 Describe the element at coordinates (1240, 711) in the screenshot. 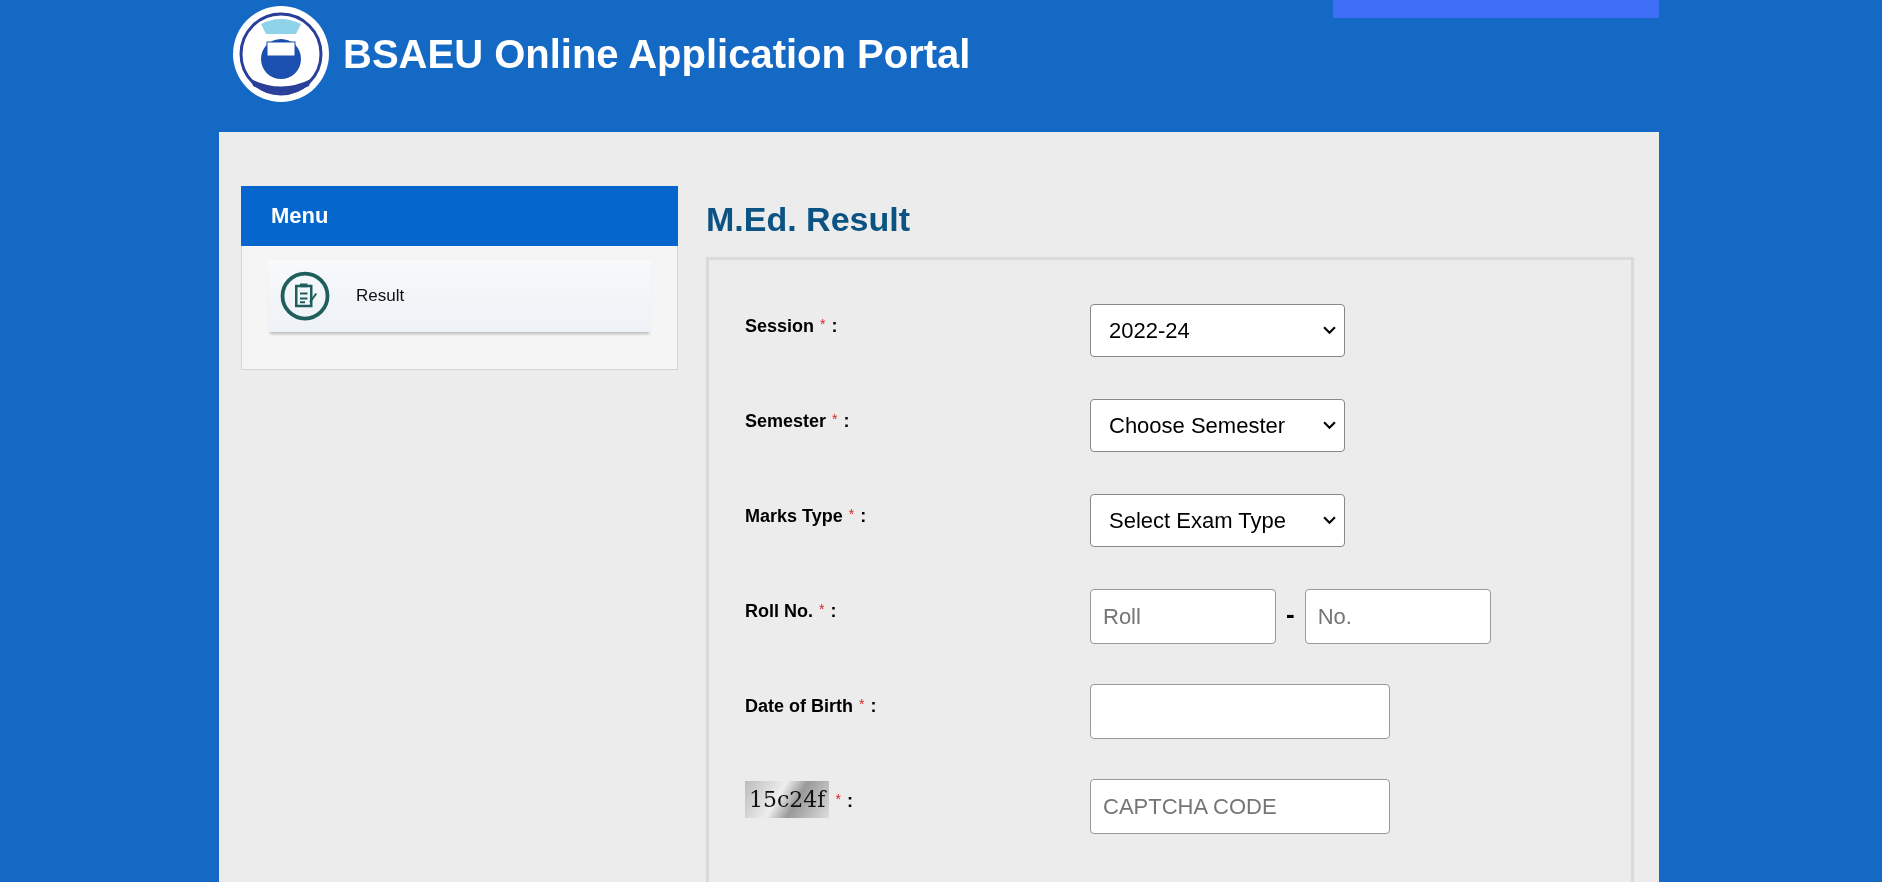

I see `date-field` at that location.